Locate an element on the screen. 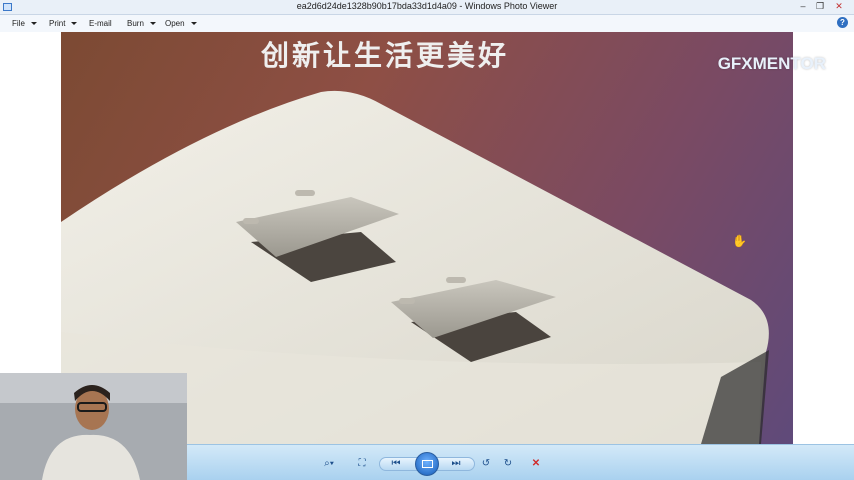  menu-email: E-mail is located at coordinates (100, 23).